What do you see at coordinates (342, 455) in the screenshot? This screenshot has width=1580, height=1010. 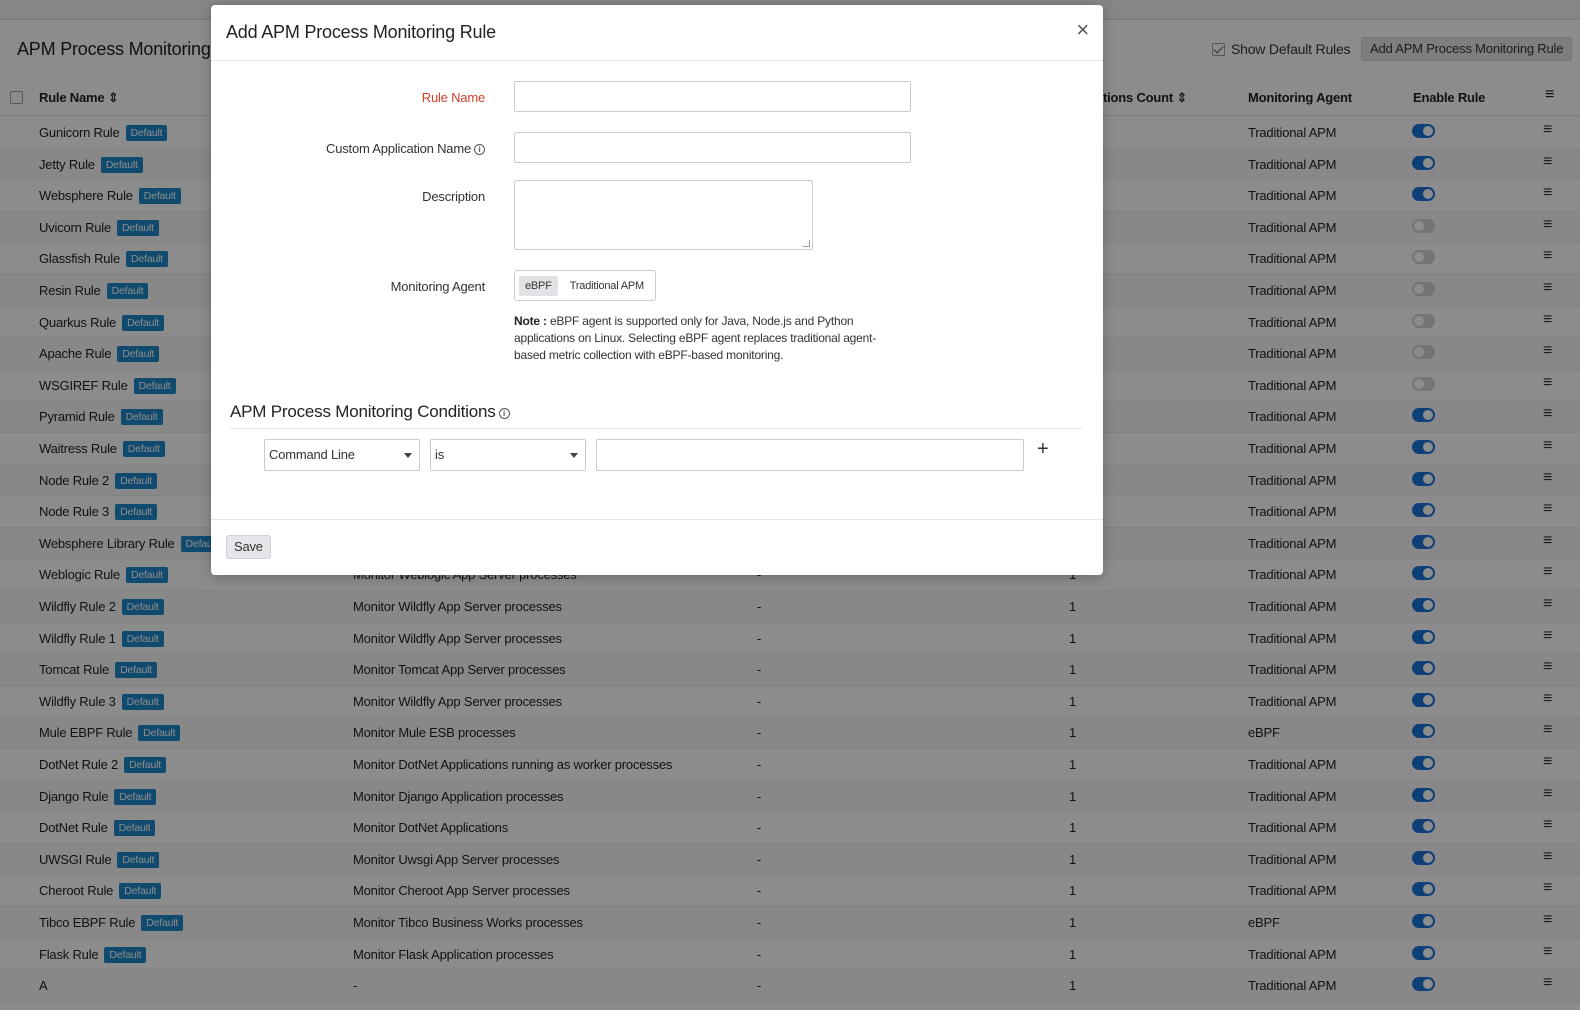 I see `condition-field-select: Command Line` at bounding box center [342, 455].